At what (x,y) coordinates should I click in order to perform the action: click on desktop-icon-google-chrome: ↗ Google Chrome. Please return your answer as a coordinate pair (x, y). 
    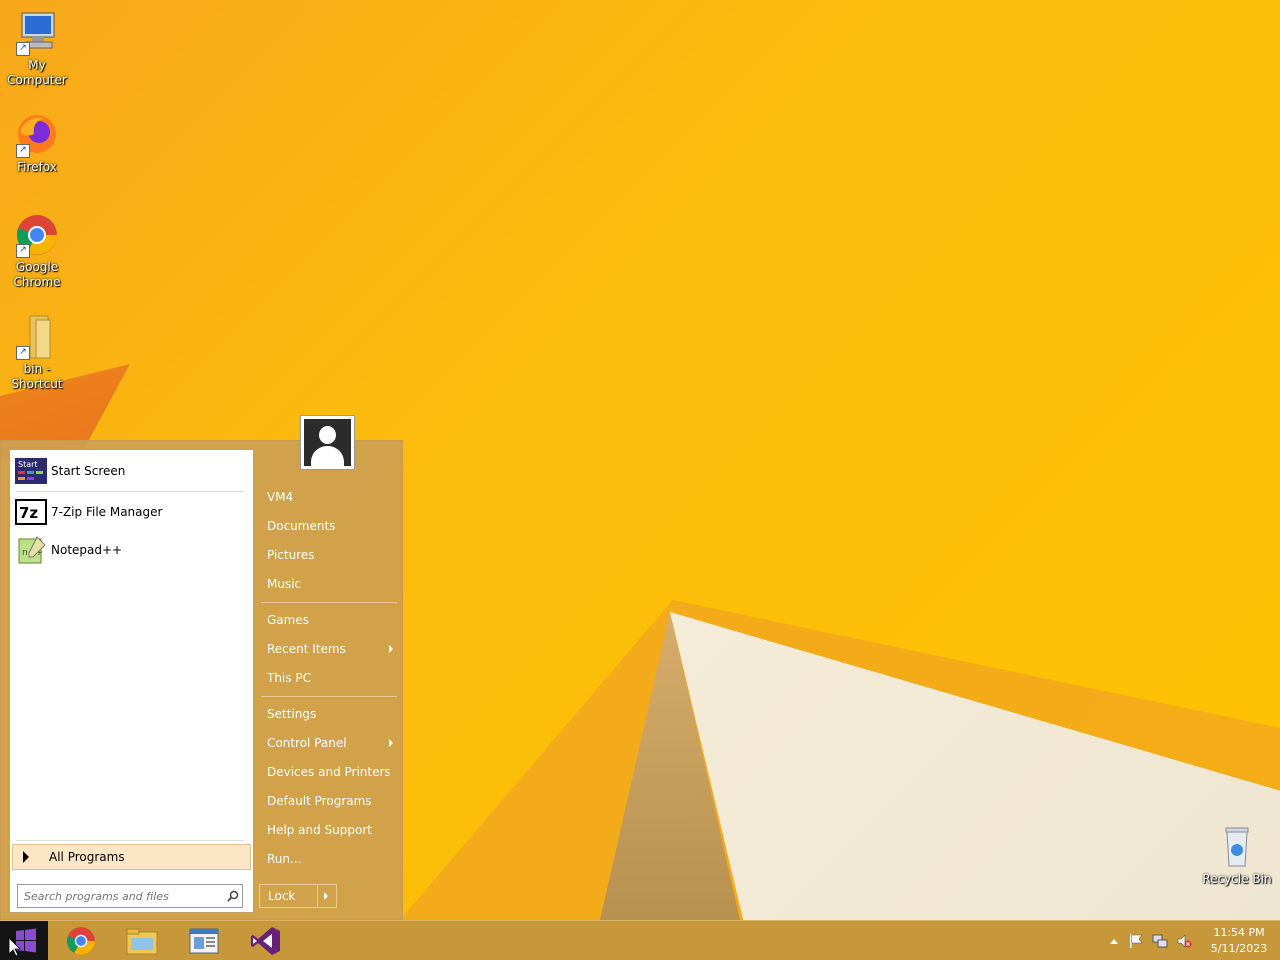
    Looking at the image, I should click on (37, 251).